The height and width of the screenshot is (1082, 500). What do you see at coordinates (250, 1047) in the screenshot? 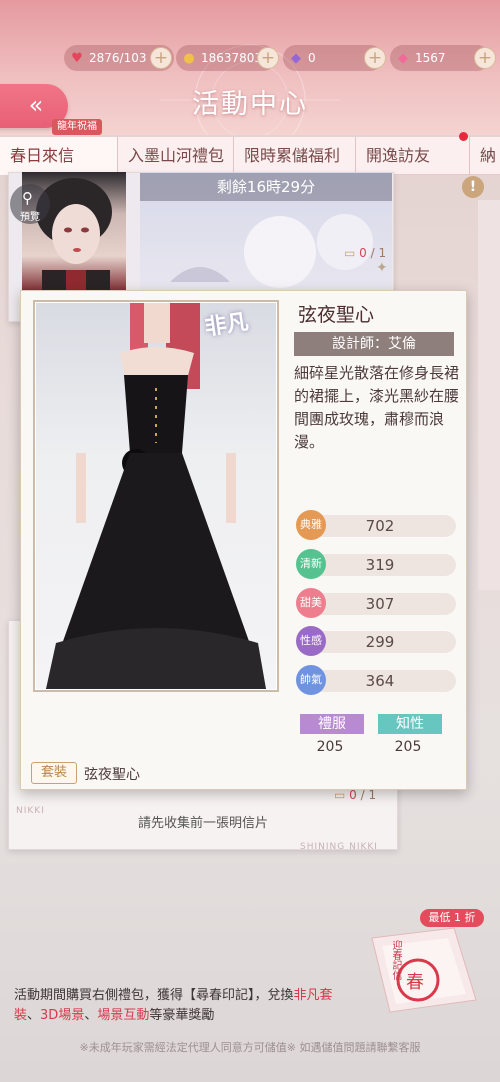
I see `footer-disclaimer: ※未成年玩家需經法定代理人同意方可儲值※ 如遇儲值問題請聯繫客服` at bounding box center [250, 1047].